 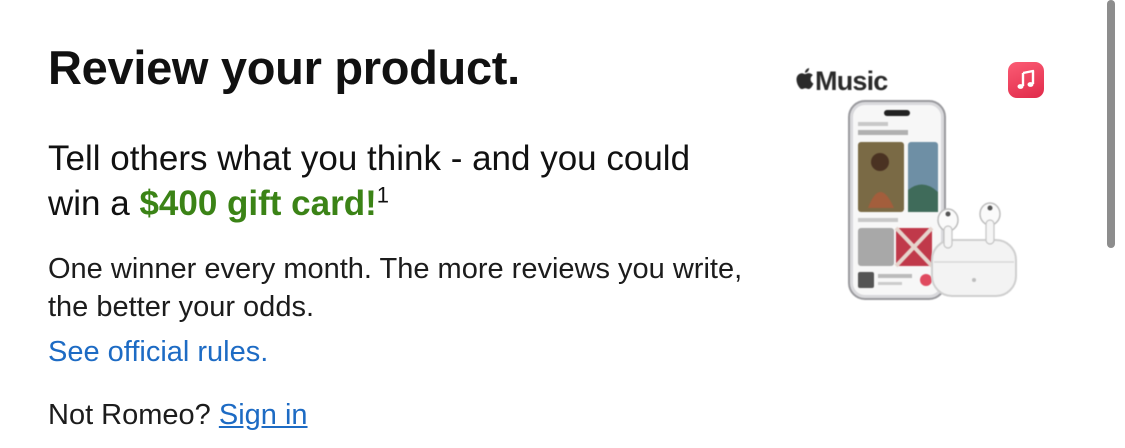 I want to click on apple-logo-icon, so click(x=805, y=81).